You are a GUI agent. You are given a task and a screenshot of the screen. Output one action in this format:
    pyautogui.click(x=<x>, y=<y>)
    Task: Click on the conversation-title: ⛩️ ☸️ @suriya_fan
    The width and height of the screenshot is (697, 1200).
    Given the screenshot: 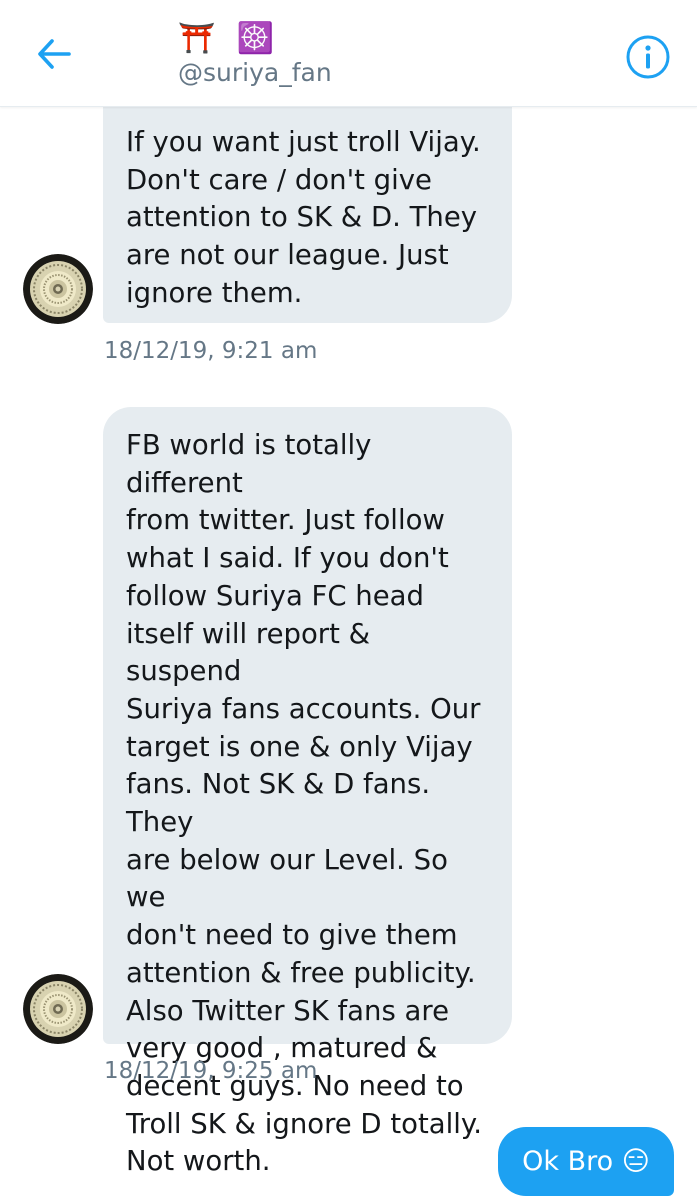 What is the action you would take?
    pyautogui.click(x=255, y=55)
    